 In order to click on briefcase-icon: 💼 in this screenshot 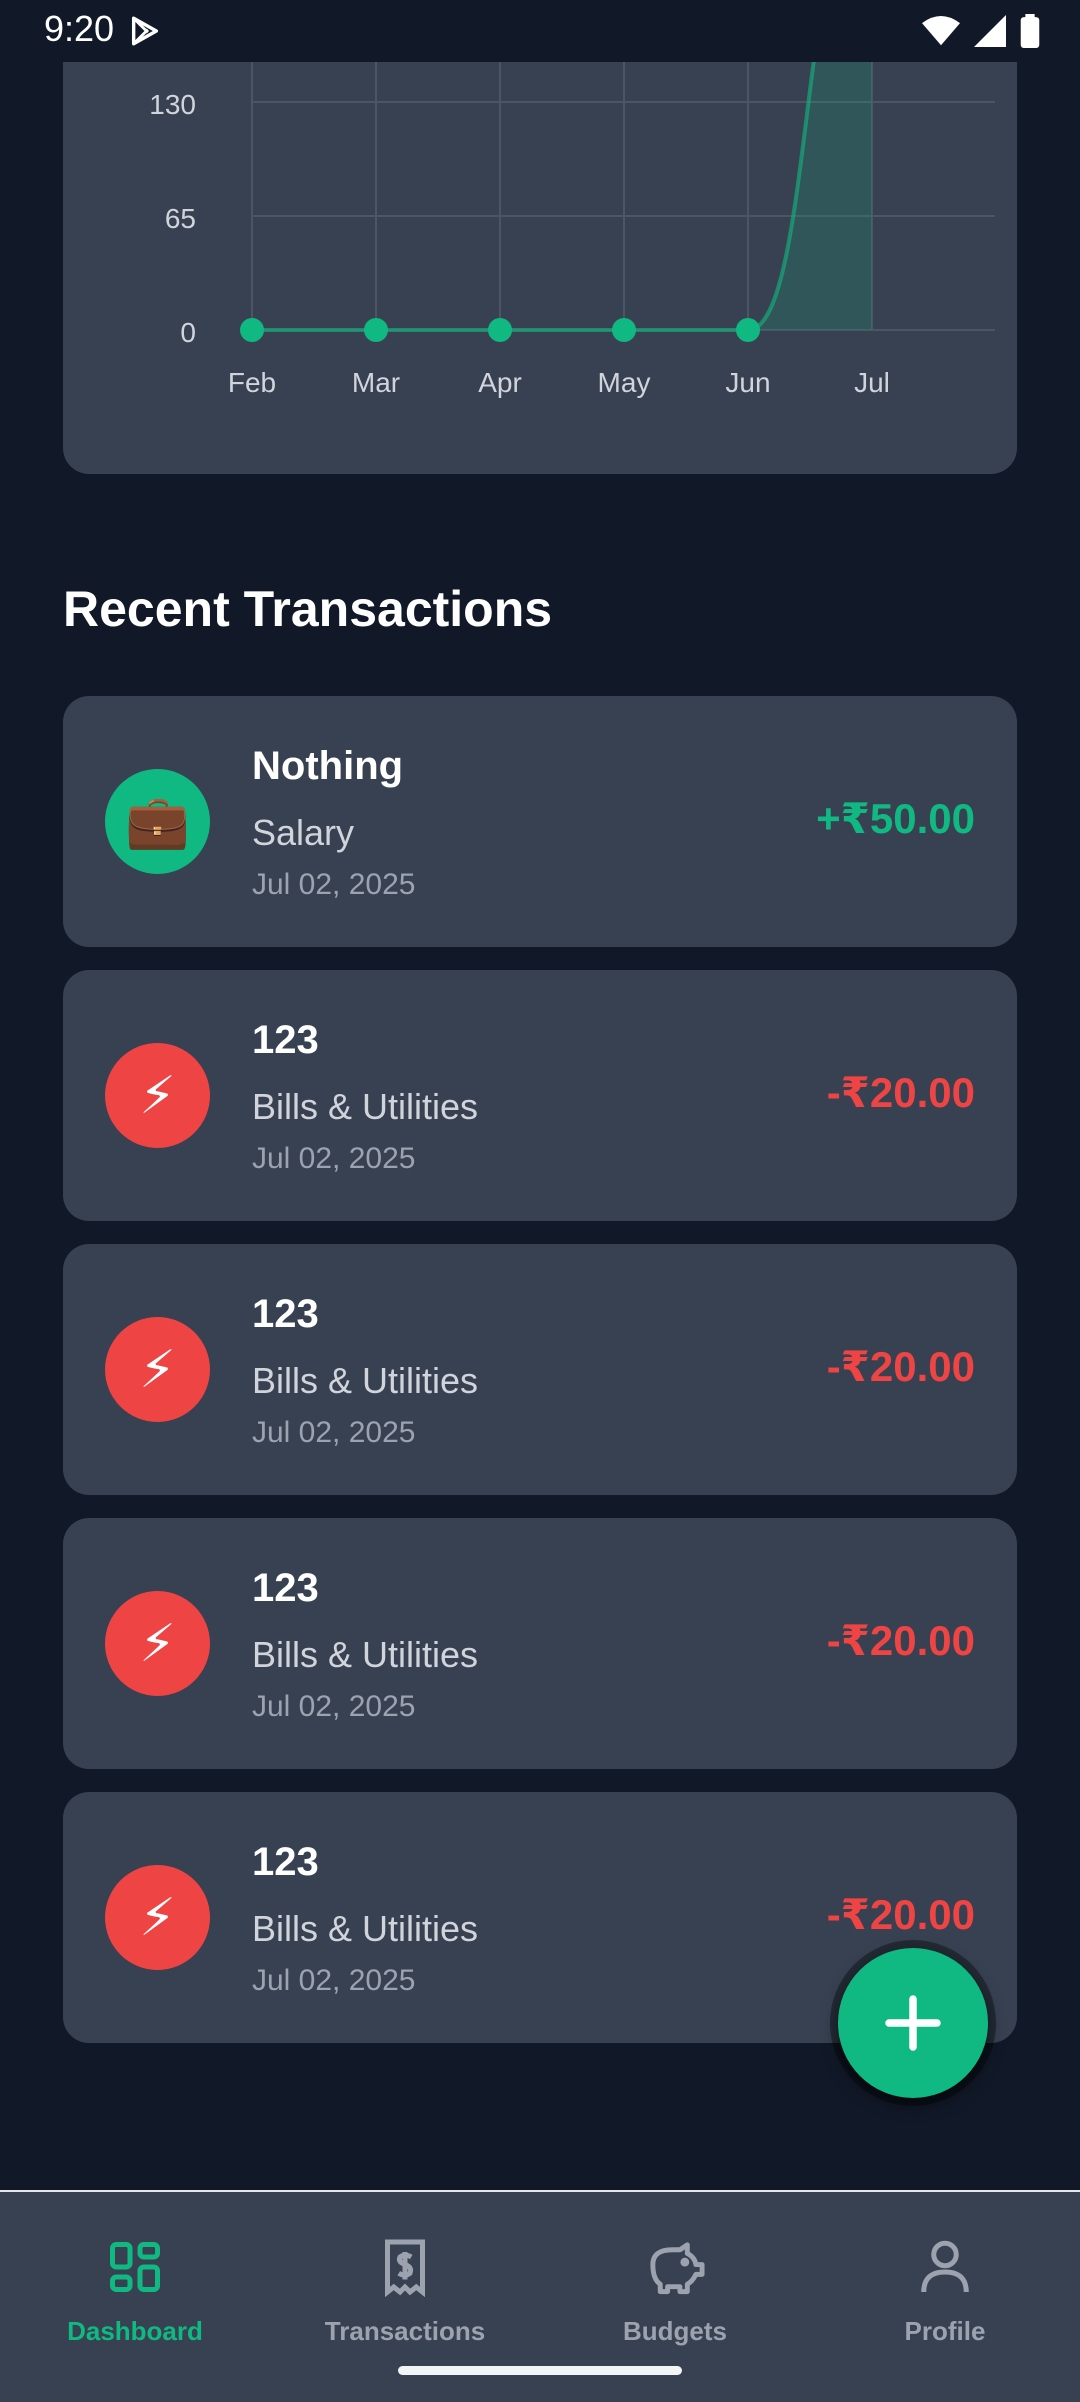, I will do `click(157, 821)`.